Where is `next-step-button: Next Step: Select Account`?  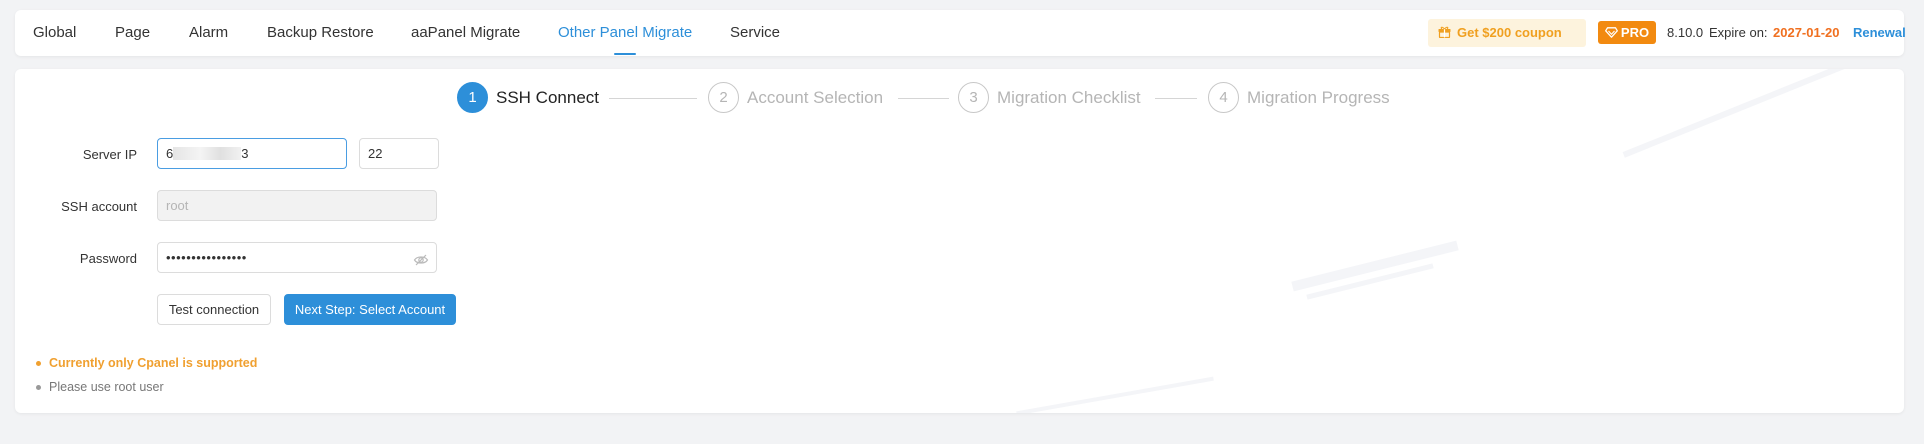 next-step-button: Next Step: Select Account is located at coordinates (370, 309).